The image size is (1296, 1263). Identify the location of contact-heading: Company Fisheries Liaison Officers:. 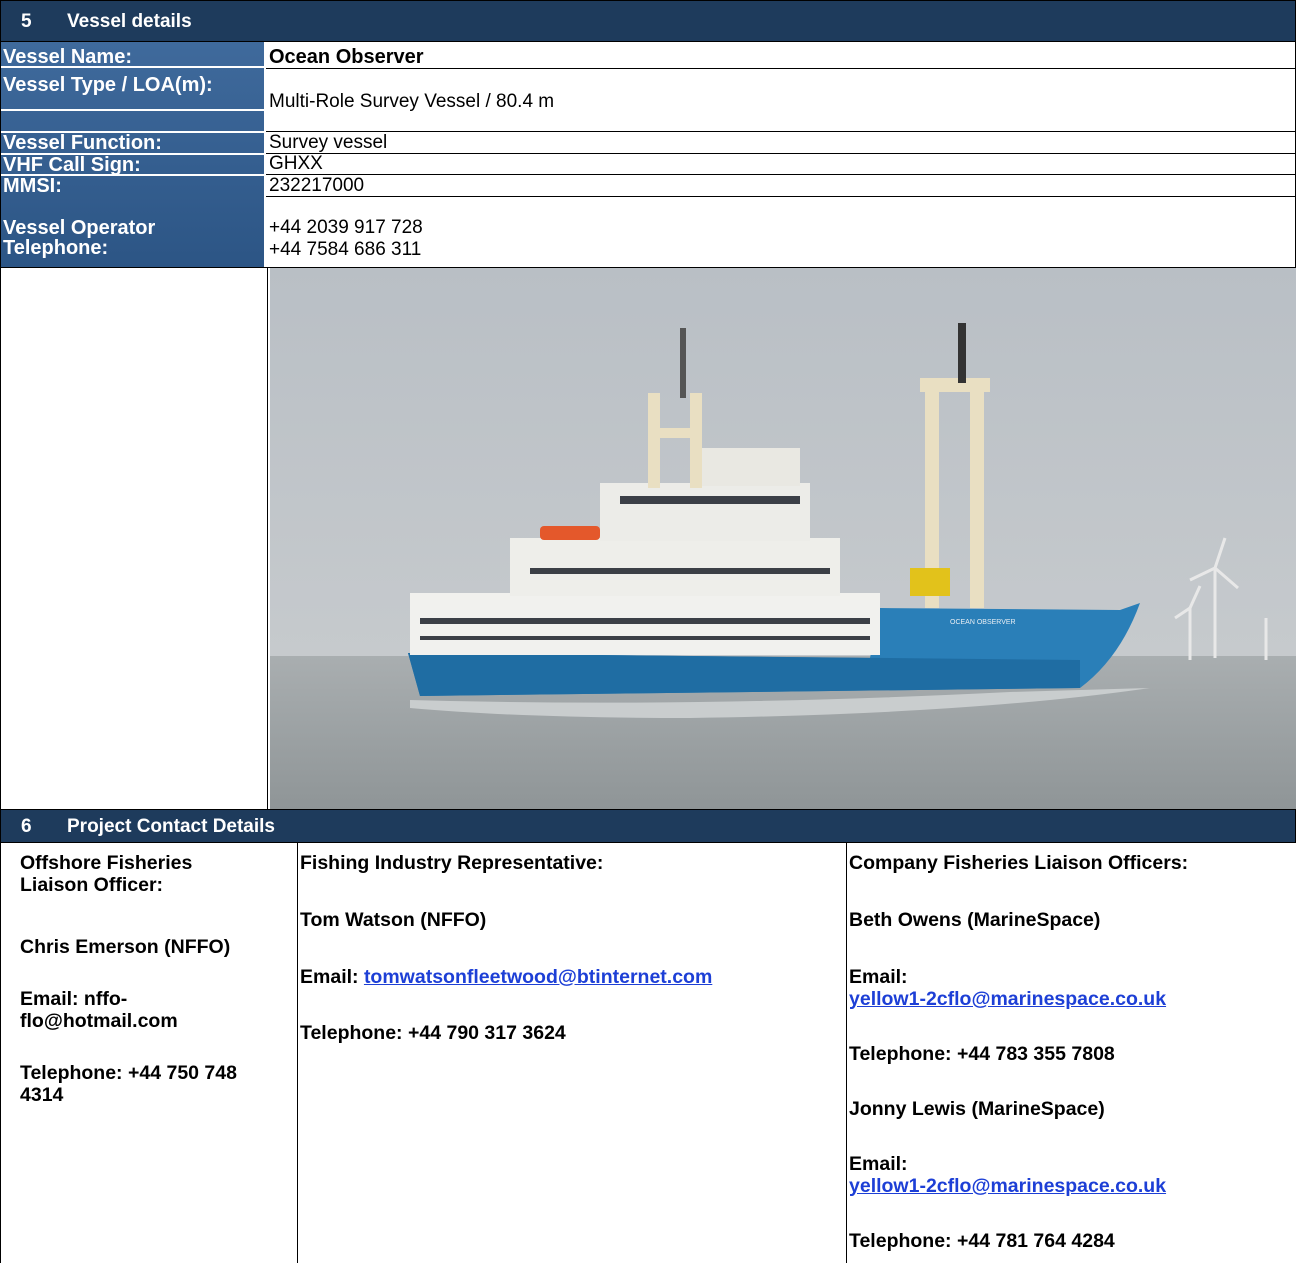
(1019, 863).